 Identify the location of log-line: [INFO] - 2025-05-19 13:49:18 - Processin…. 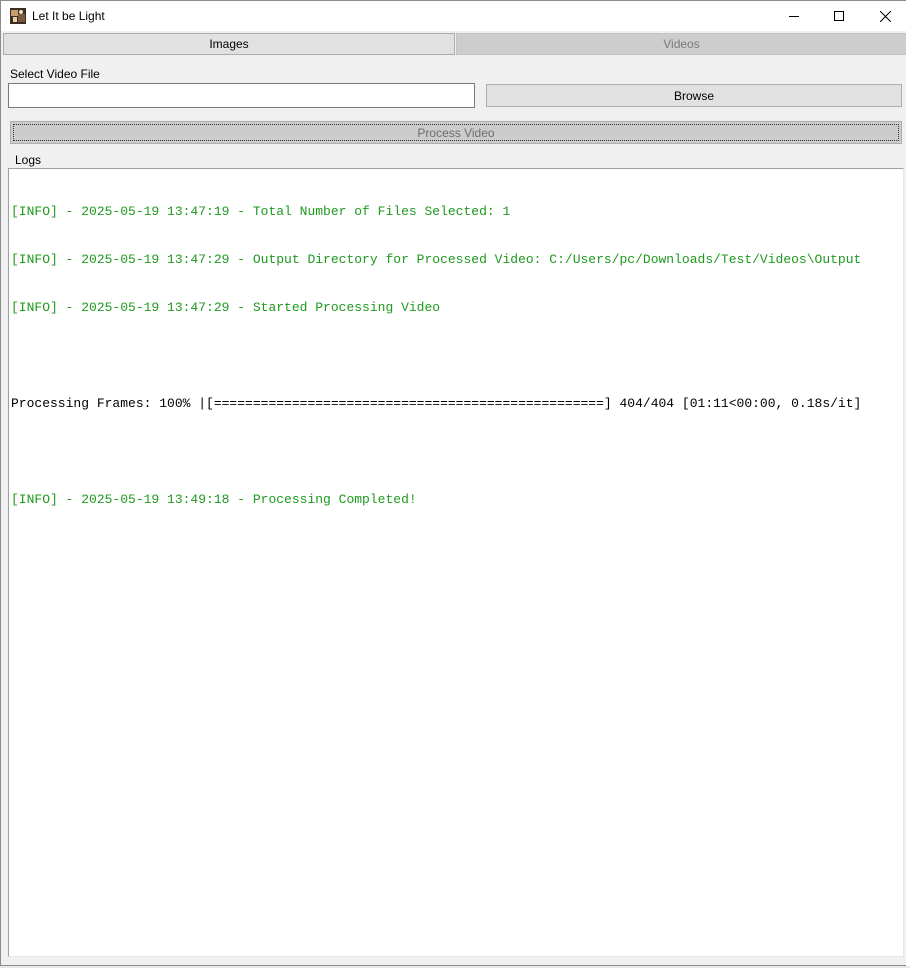
(214, 499).